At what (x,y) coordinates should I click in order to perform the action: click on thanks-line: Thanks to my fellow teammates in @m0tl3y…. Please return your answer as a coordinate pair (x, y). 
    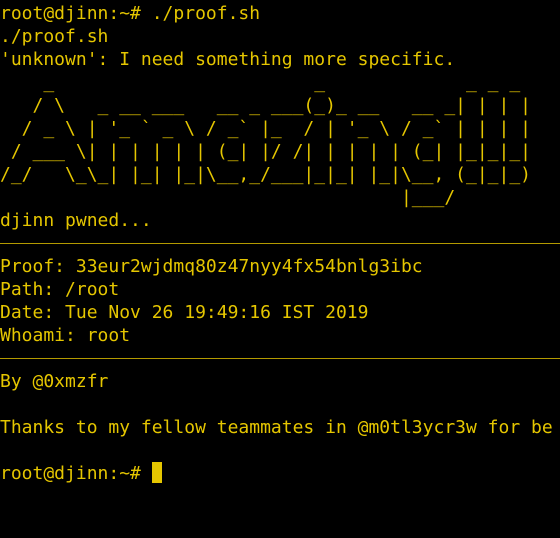
    Looking at the image, I should click on (276, 427).